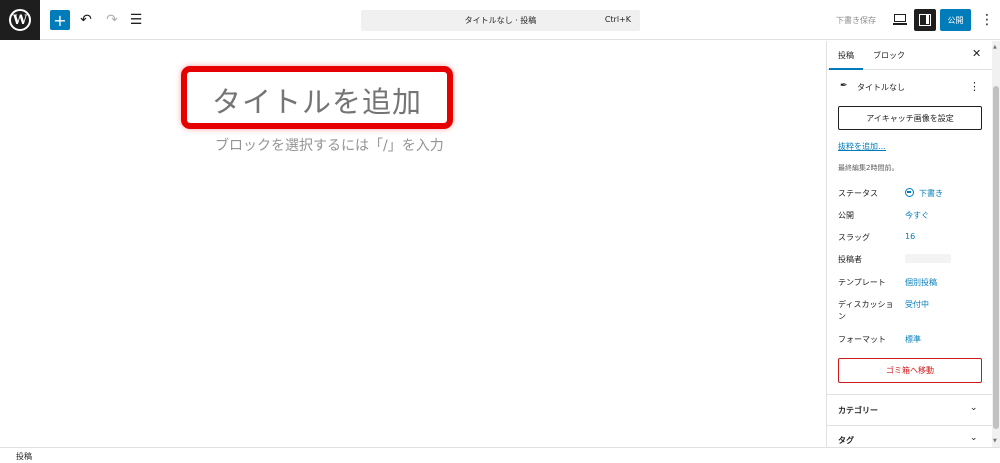 Image resolution: width=1000 pixels, height=463 pixels. I want to click on scroll-thumb, so click(996, 257).